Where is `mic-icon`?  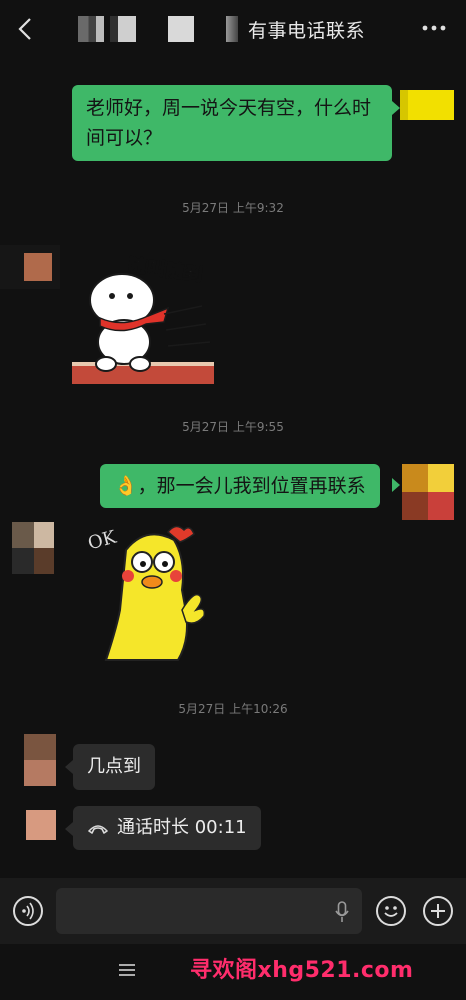 mic-icon is located at coordinates (342, 912).